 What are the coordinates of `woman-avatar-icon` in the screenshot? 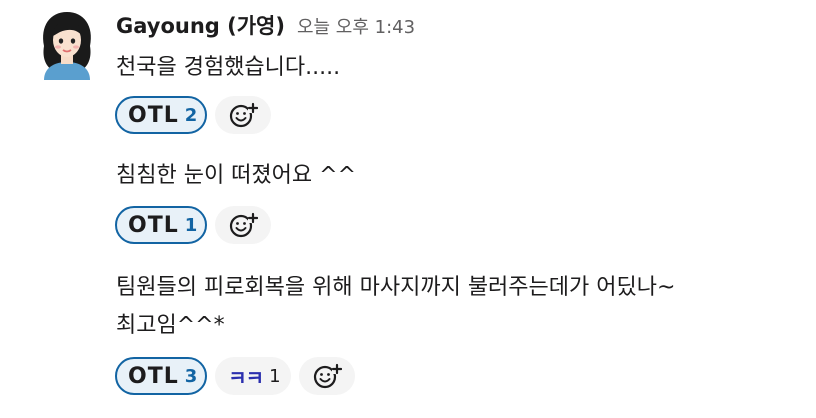 It's located at (67, 46).